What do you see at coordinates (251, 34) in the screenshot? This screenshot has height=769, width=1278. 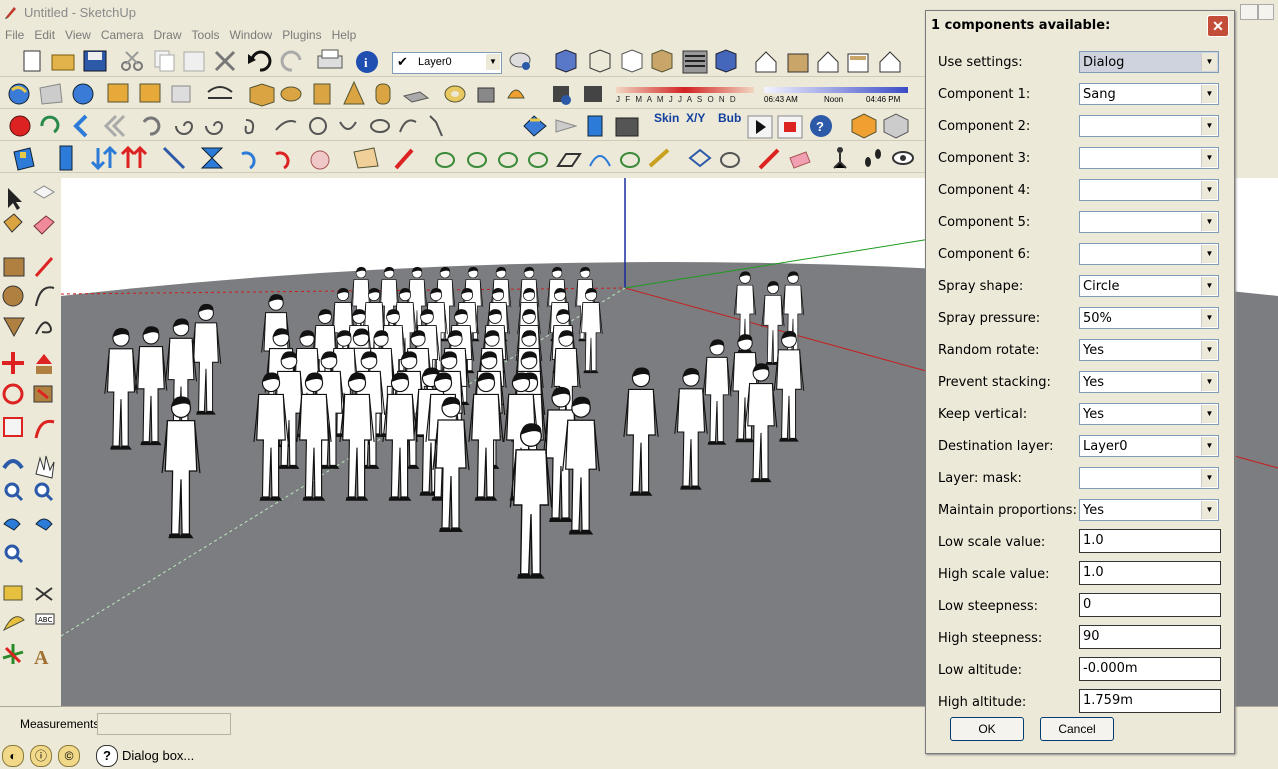 I see `menu-window: Window` at bounding box center [251, 34].